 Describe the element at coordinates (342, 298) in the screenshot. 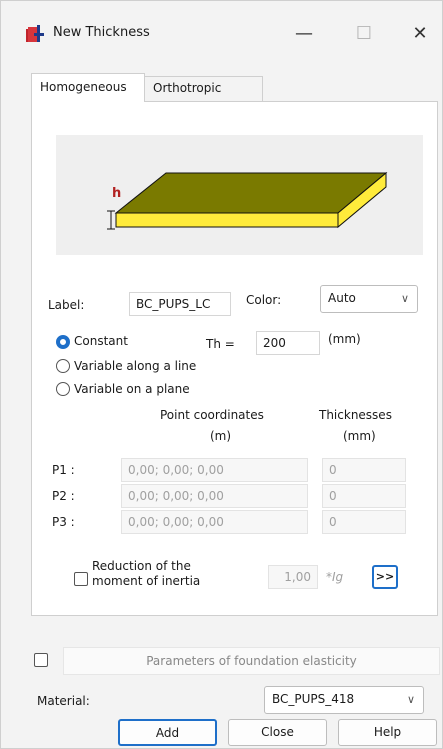

I see `color-select-value: Auto` at that location.